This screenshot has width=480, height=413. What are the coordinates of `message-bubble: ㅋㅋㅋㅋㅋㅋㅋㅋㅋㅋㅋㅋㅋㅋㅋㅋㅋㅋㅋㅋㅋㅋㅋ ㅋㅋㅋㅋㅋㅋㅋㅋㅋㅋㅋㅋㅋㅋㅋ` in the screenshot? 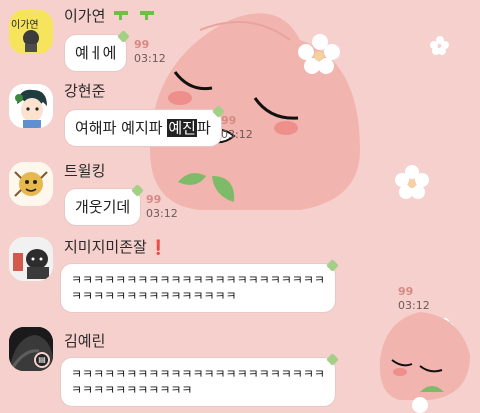 It's located at (199, 286).